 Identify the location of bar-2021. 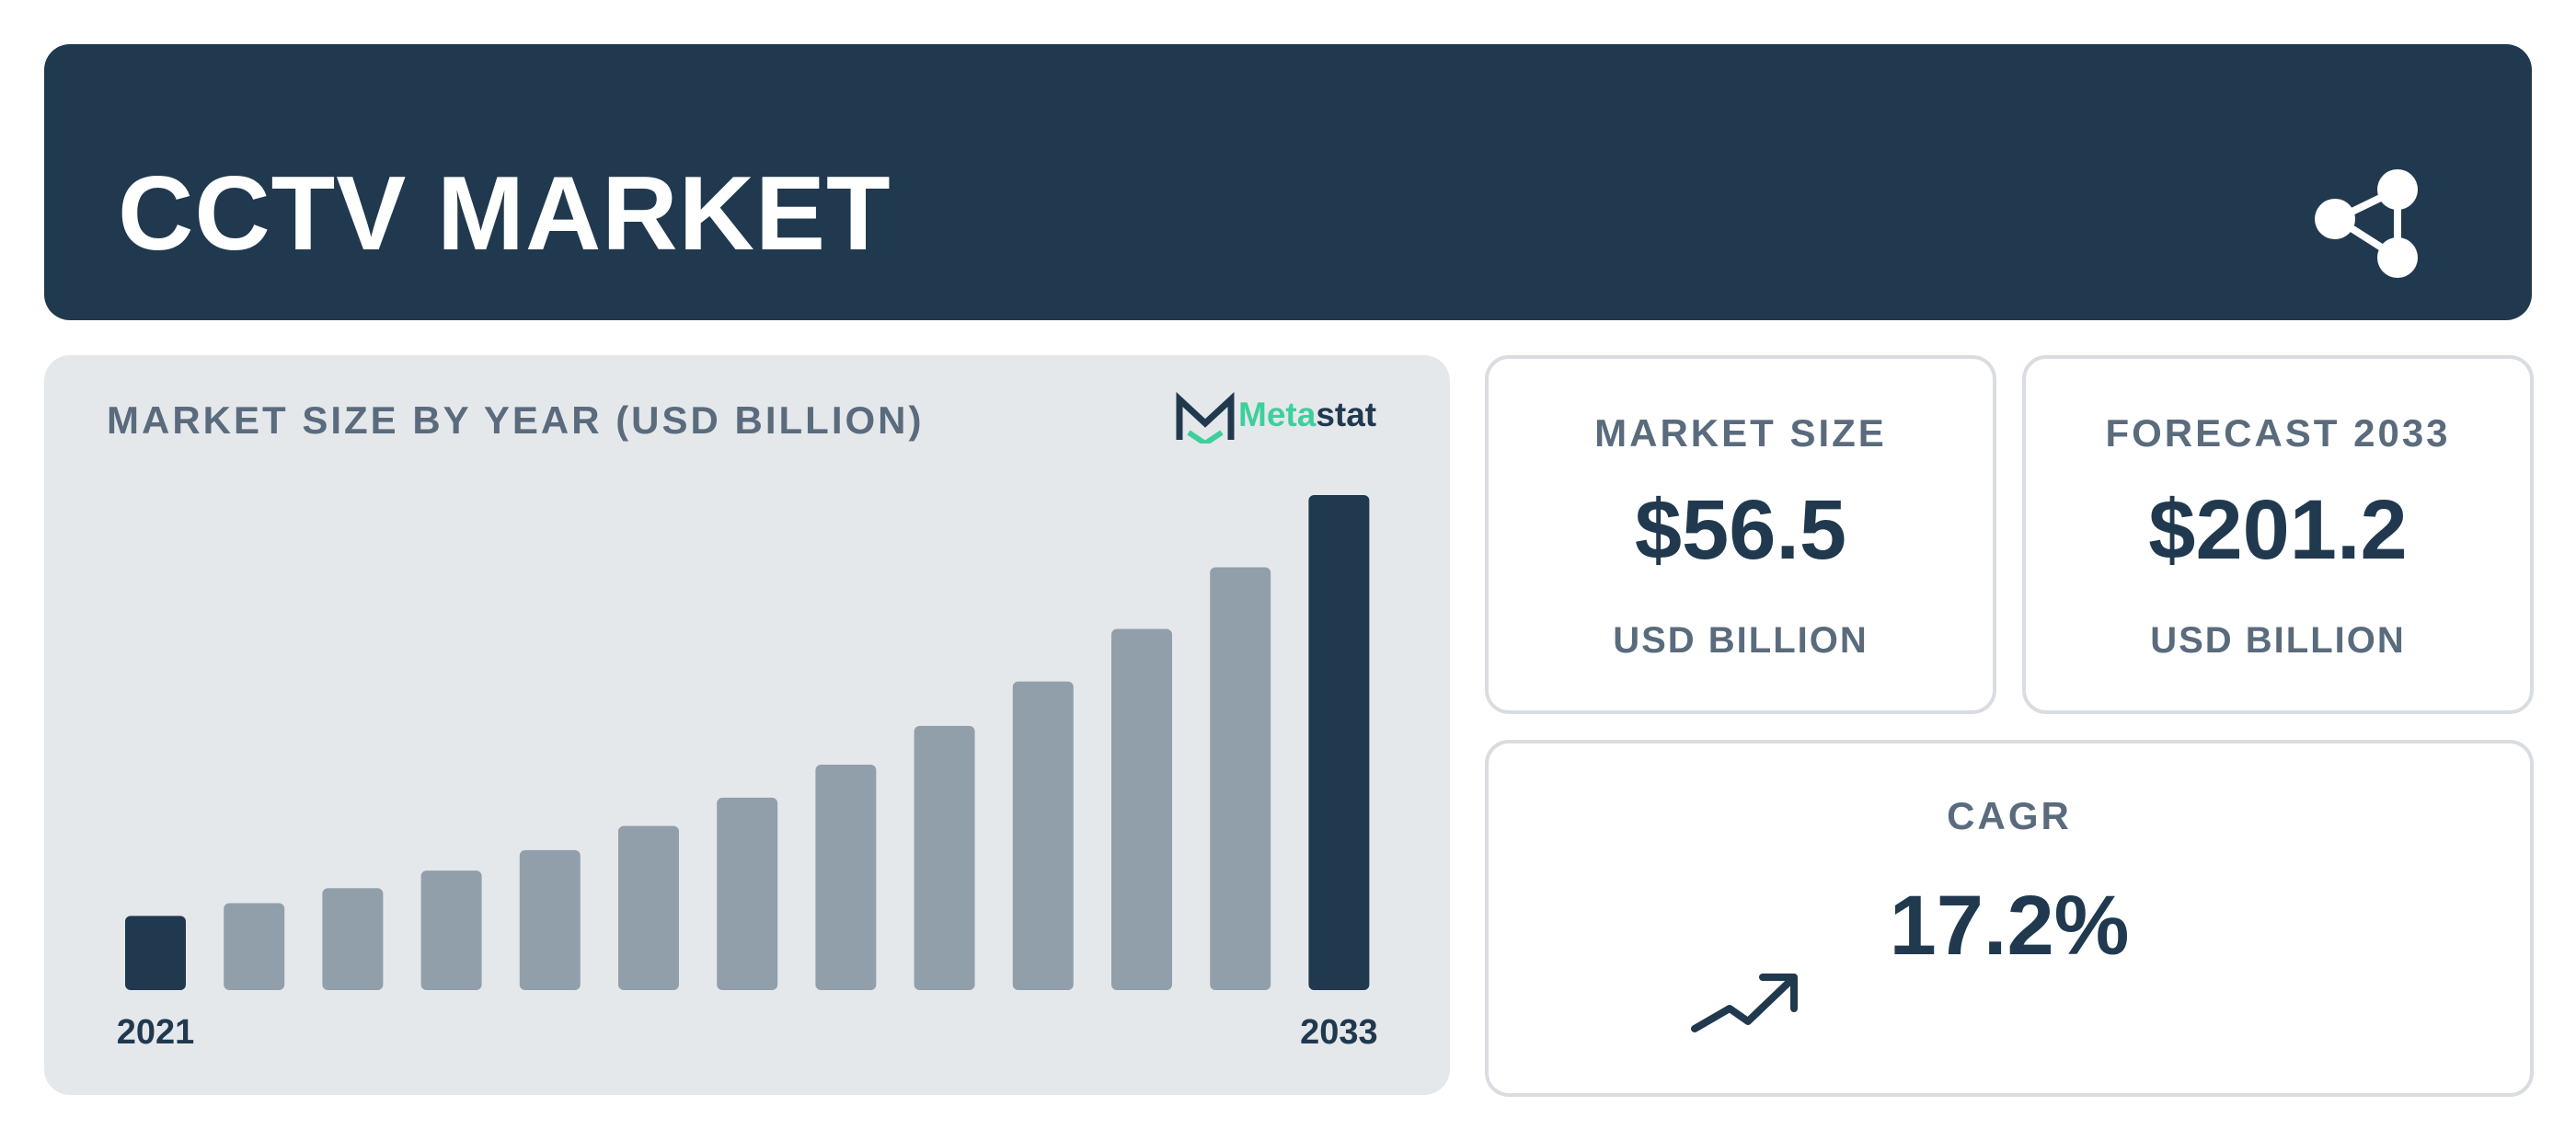
(155, 953).